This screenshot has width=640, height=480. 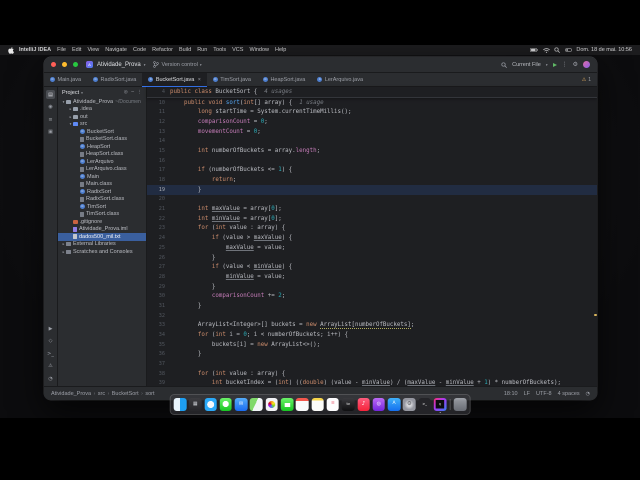 What do you see at coordinates (424, 404) in the screenshot?
I see `dock-terminal-icon: >_` at bounding box center [424, 404].